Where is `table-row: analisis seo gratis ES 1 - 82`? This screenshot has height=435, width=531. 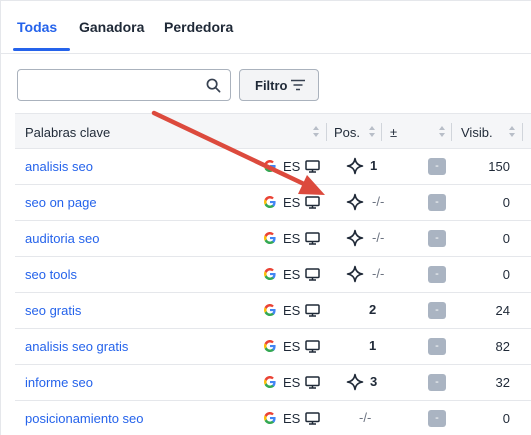 table-row: analisis seo gratis ES 1 - 82 is located at coordinates (273, 347).